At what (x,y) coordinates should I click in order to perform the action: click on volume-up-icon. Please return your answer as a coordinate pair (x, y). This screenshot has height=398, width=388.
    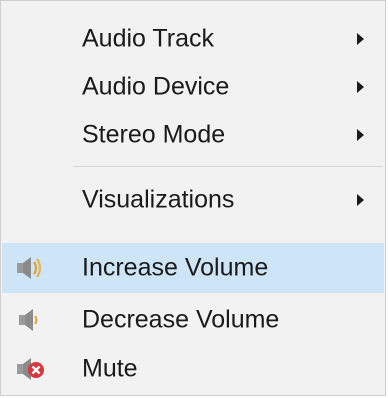
    Looking at the image, I should click on (31, 268).